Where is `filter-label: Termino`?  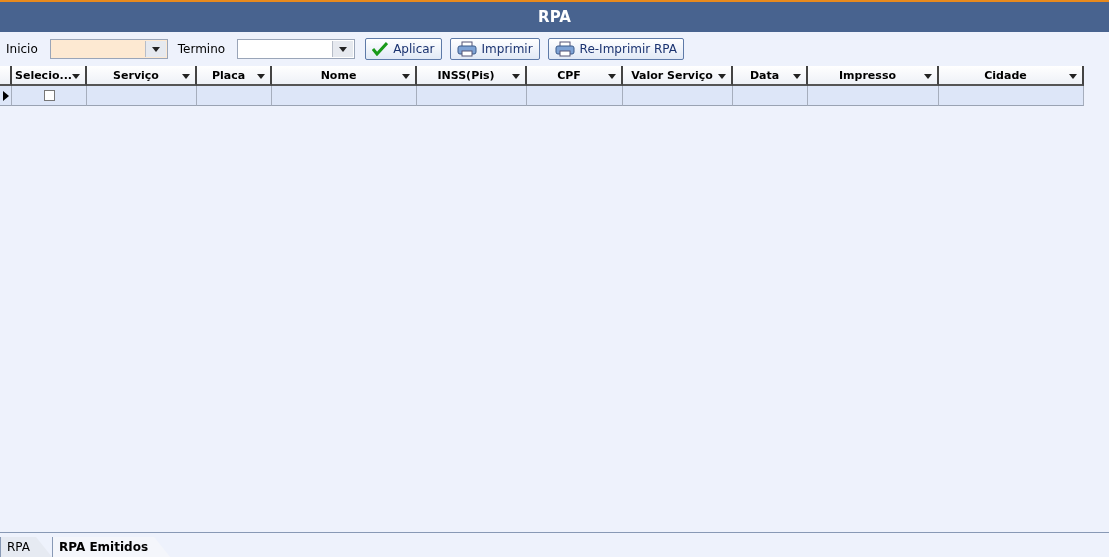 filter-label: Termino is located at coordinates (201, 49).